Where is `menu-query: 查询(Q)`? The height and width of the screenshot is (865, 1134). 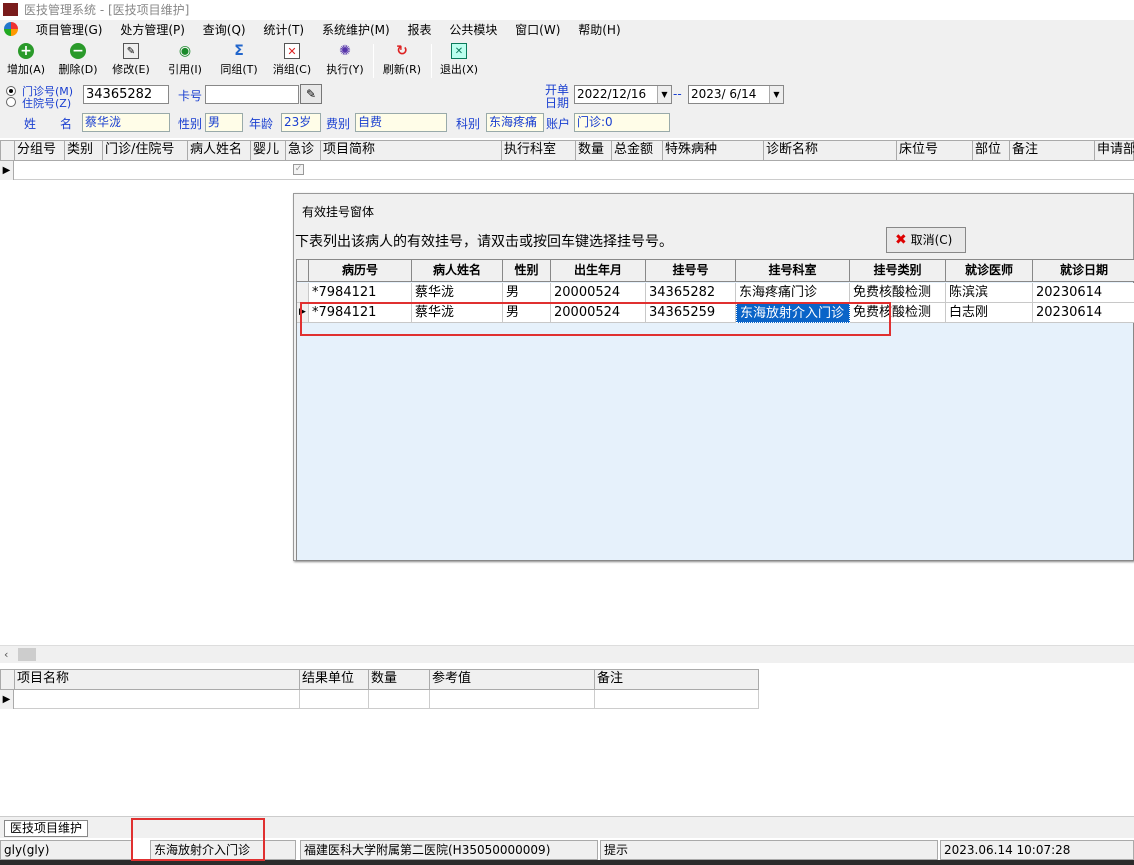 menu-query: 查询(Q) is located at coordinates (224, 30).